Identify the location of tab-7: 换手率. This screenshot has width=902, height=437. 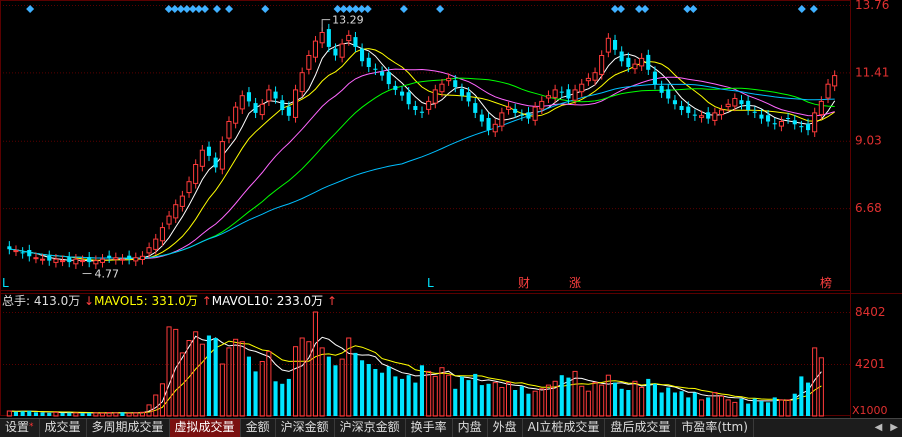
(429, 428).